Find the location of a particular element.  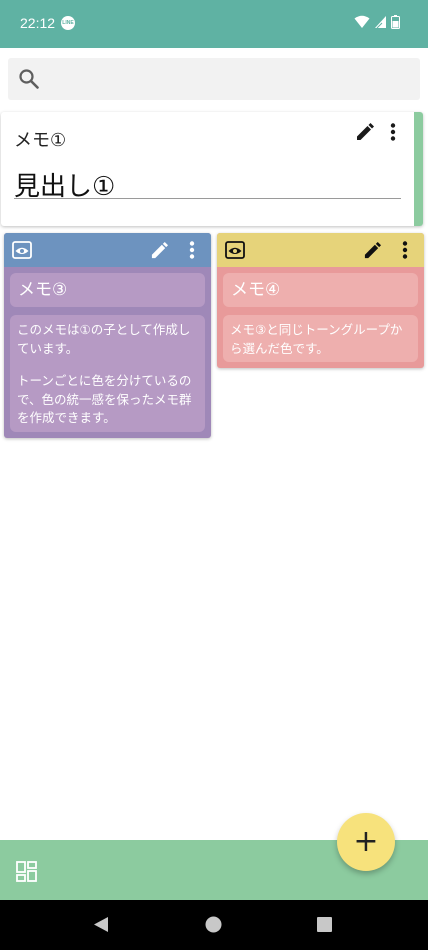

wifi-icon is located at coordinates (362, 21).